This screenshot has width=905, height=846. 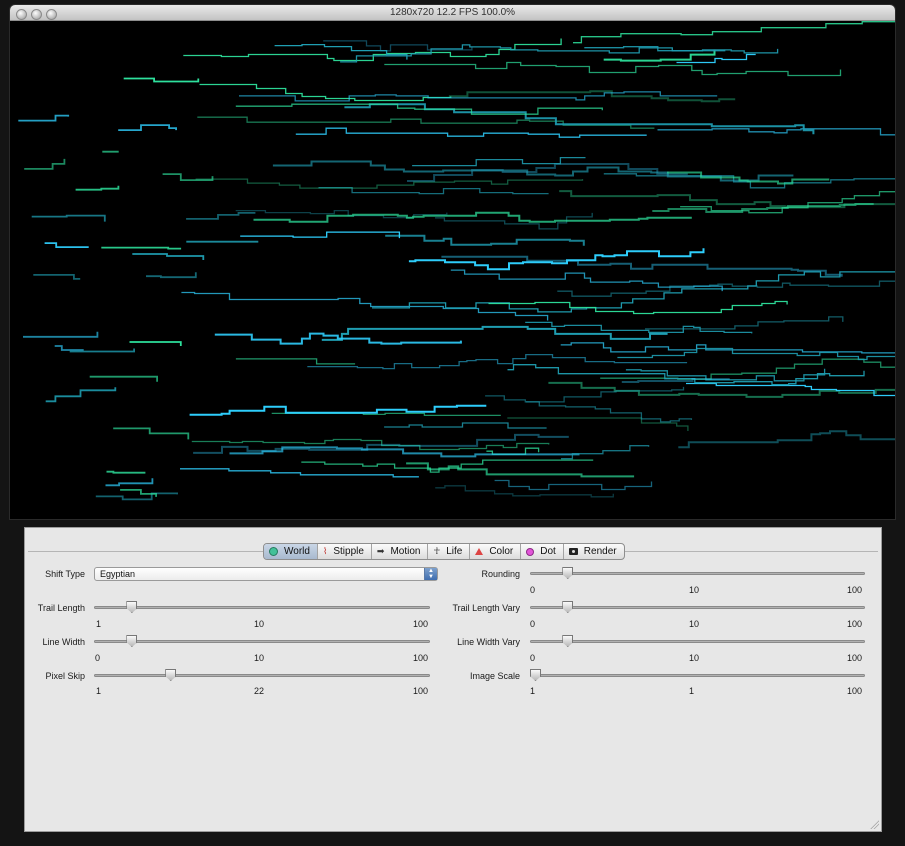 What do you see at coordinates (345, 551) in the screenshot?
I see `tab-stipple: ⌇ Stipple` at bounding box center [345, 551].